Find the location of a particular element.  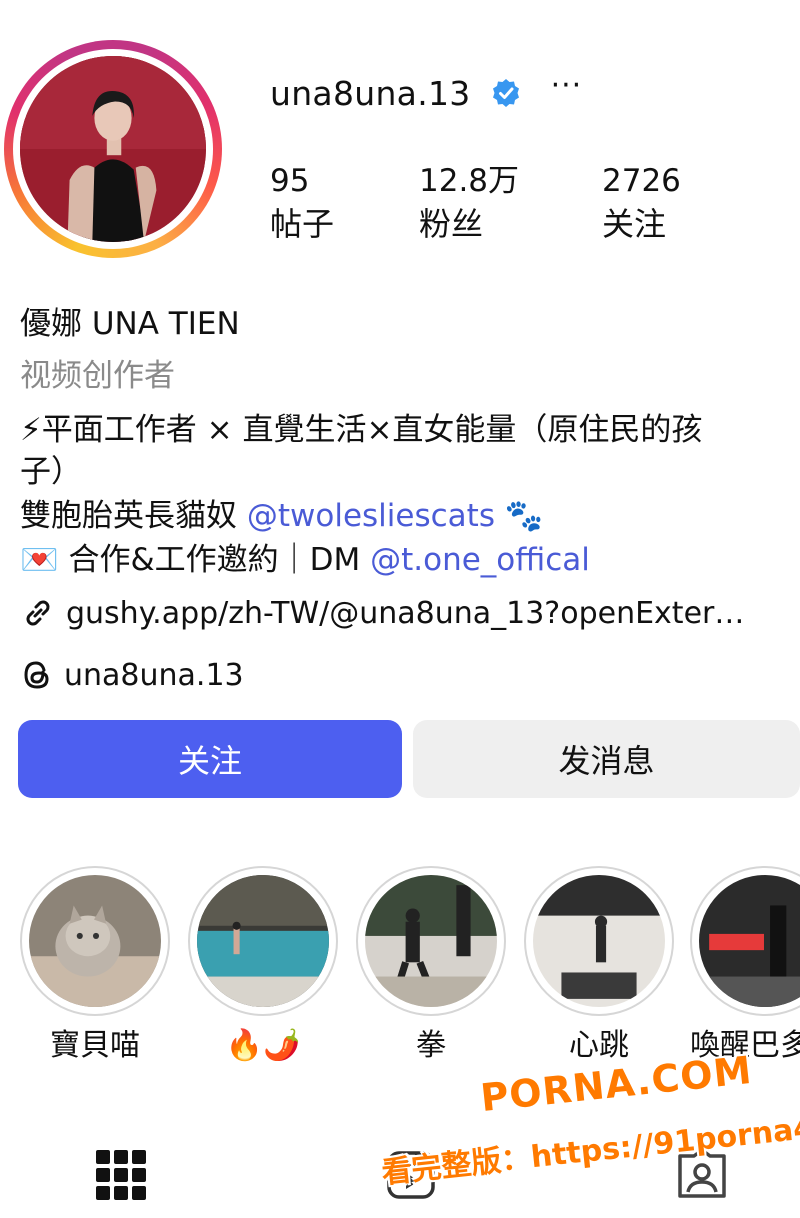

username: una8una.13 is located at coordinates (370, 93).